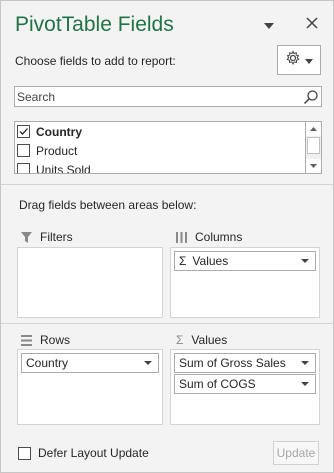  What do you see at coordinates (90, 387) in the screenshot?
I see `rows-drop-area: Country` at bounding box center [90, 387].